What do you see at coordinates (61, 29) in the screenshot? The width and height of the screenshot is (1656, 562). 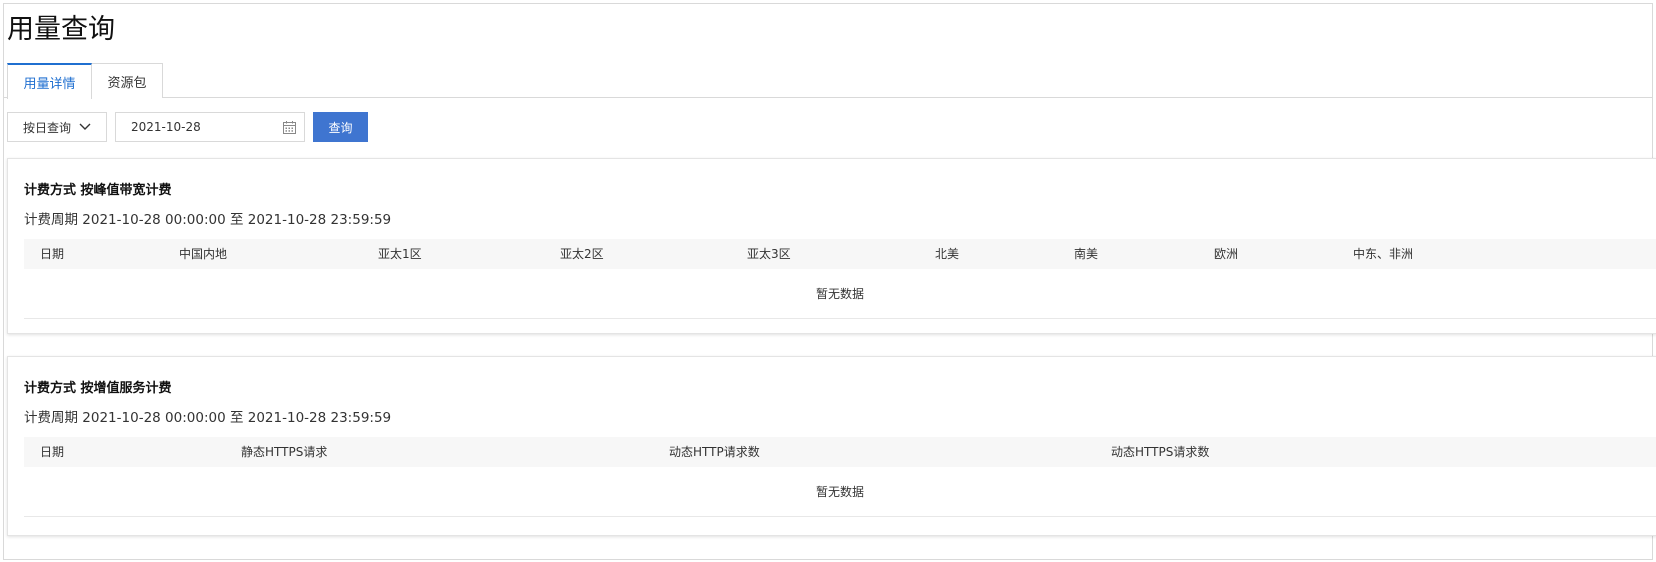 I see `page-title: 用量查询` at bounding box center [61, 29].